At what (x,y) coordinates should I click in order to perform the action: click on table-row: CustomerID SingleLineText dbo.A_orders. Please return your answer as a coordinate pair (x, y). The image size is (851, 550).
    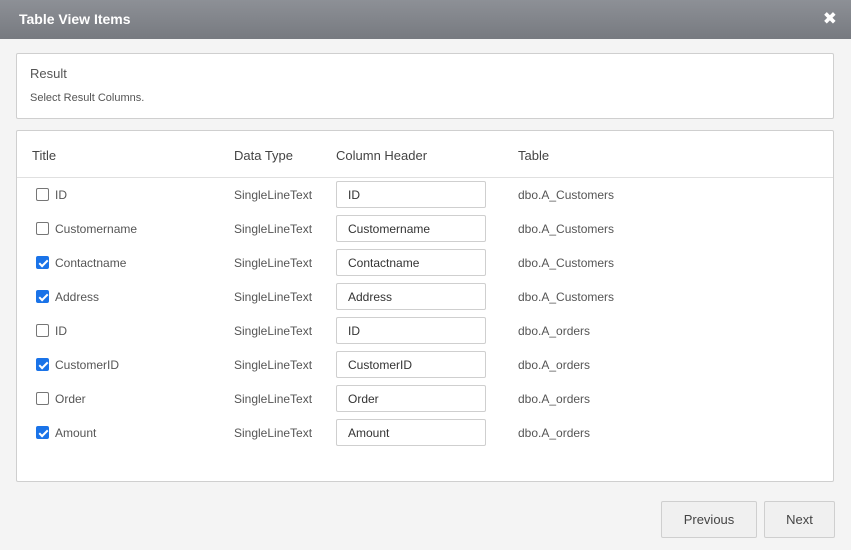
    Looking at the image, I should click on (425, 365).